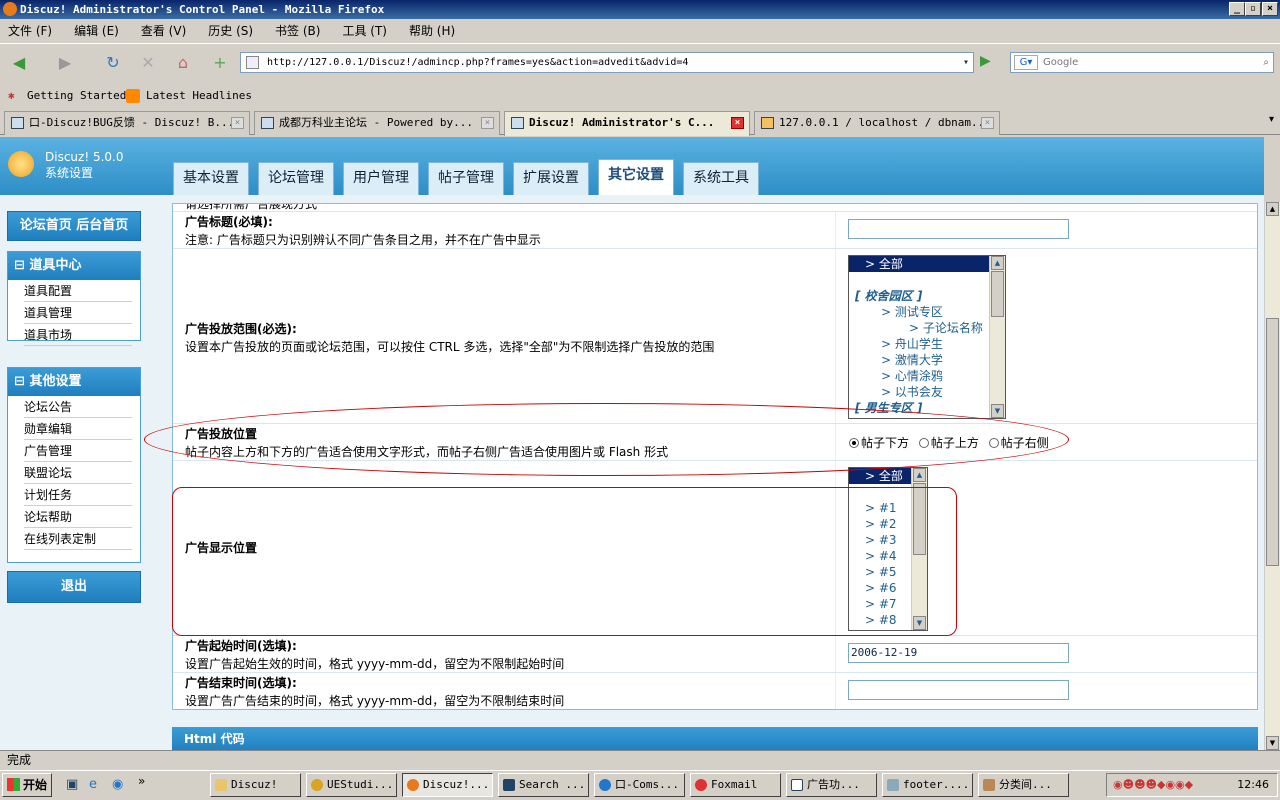 This screenshot has height=800, width=1280. What do you see at coordinates (211, 178) in the screenshot?
I see `tab-basic-settings: 基本设置` at bounding box center [211, 178].